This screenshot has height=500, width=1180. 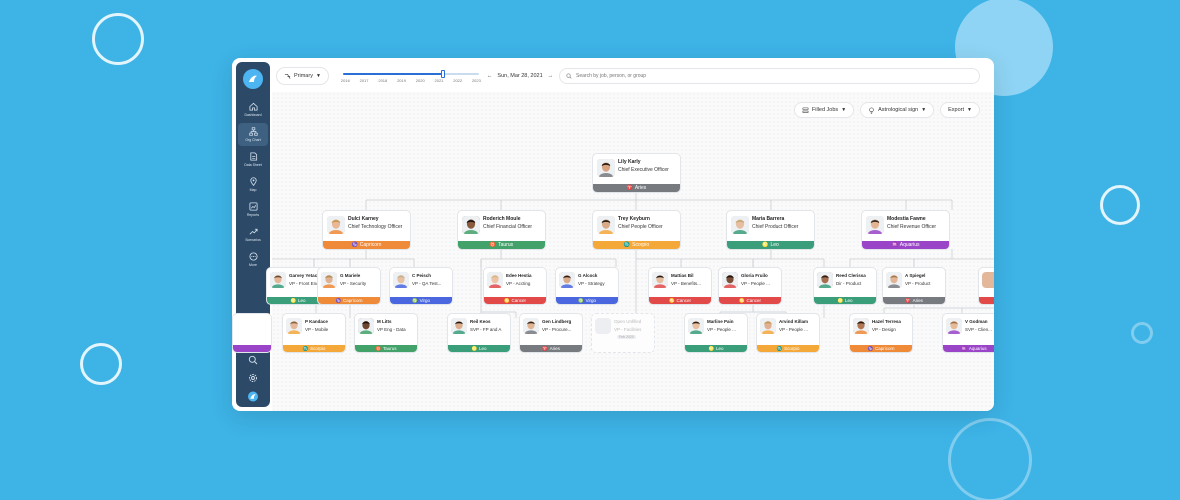 What do you see at coordinates (636, 245) in the screenshot?
I see `sign-bar: ♏ Scorpio` at bounding box center [636, 245].